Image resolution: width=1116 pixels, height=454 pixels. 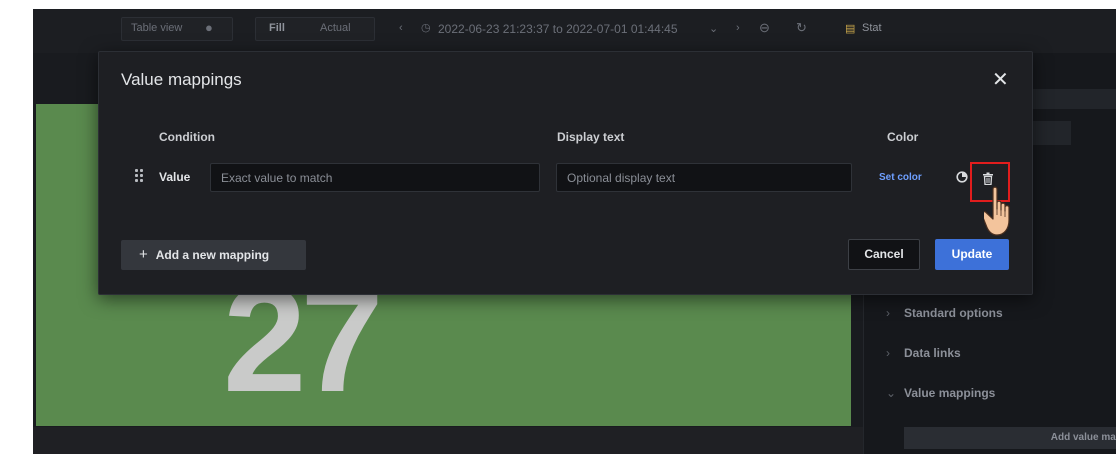 I want to click on sidebar-item-standard-options: › Standard options, so click(x=944, y=313).